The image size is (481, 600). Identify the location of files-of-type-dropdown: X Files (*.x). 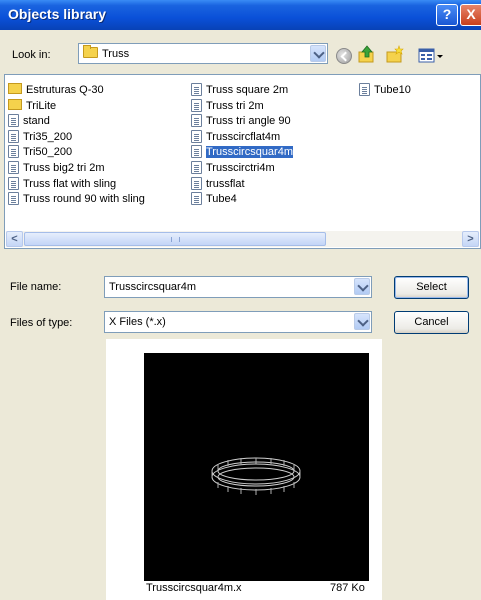
(238, 322).